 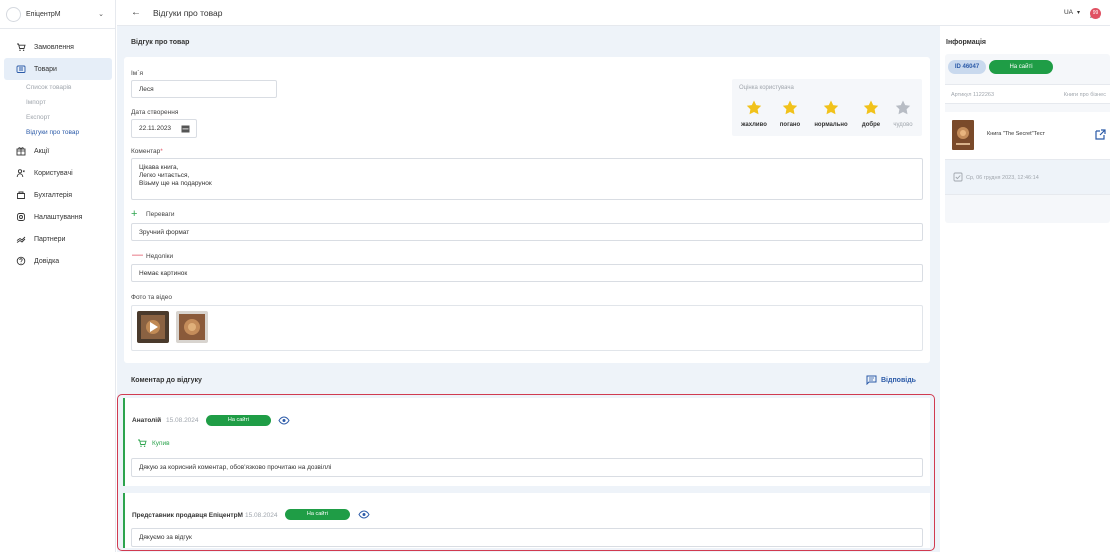 I want to click on comment-line: Цікава книга,, so click(x=159, y=167).